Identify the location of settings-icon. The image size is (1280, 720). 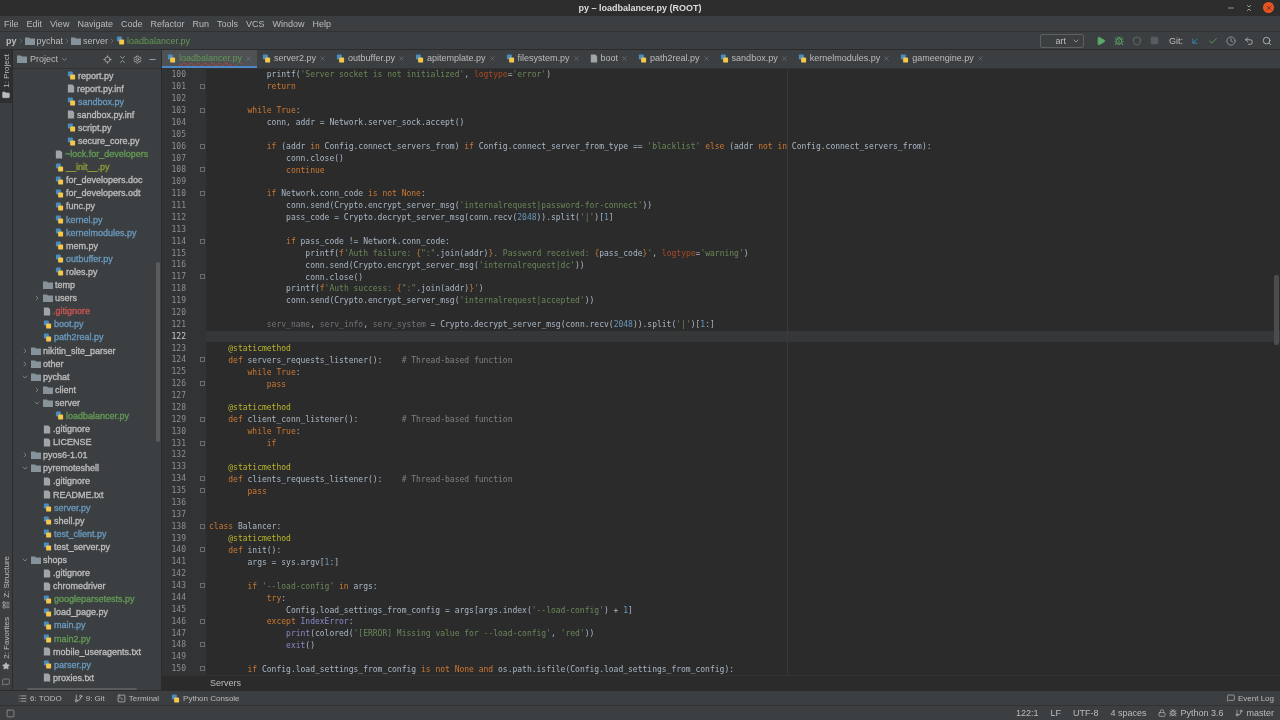
(137, 59).